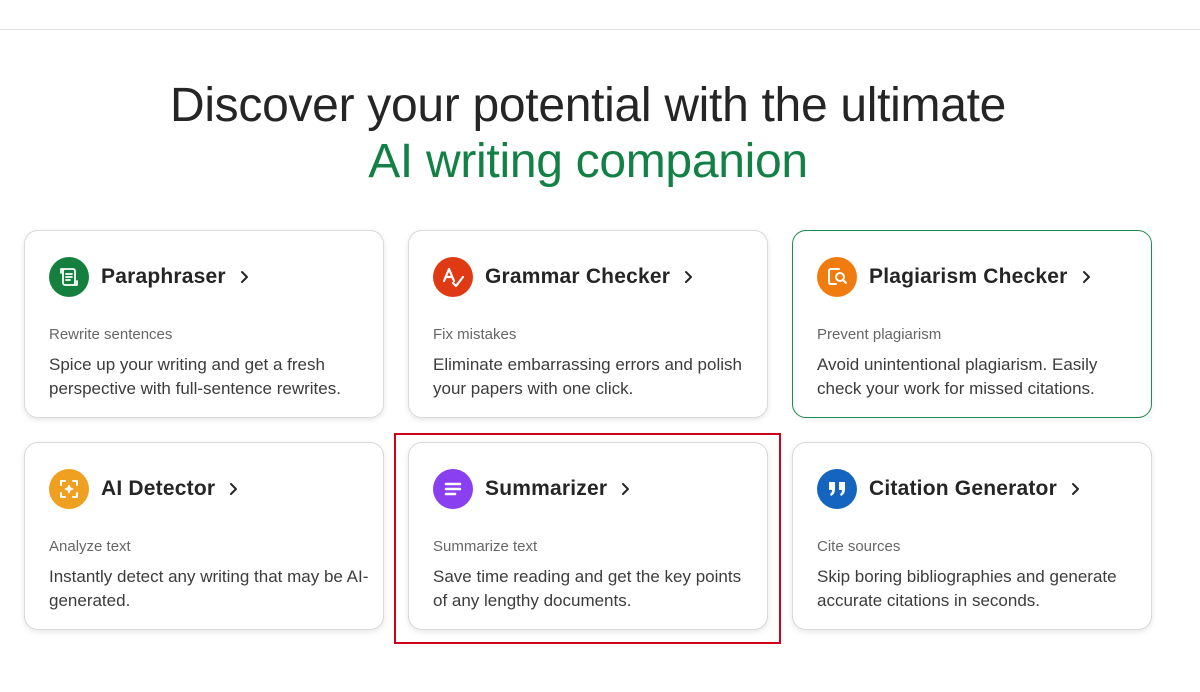 The height and width of the screenshot is (692, 1200). I want to click on summarizer-lines-icon, so click(453, 489).